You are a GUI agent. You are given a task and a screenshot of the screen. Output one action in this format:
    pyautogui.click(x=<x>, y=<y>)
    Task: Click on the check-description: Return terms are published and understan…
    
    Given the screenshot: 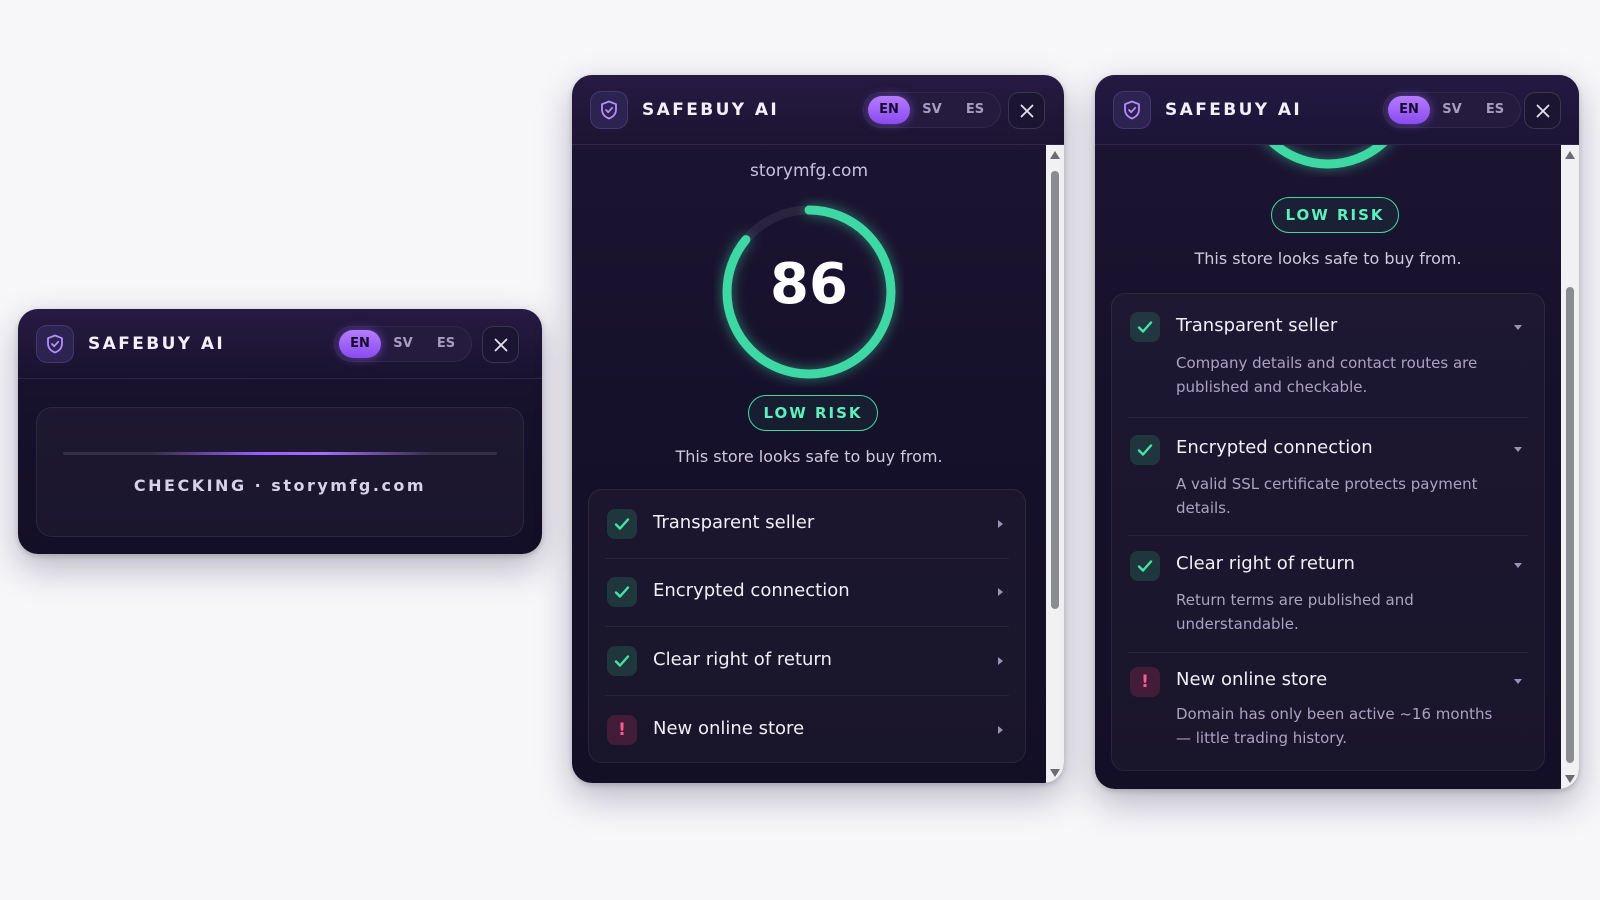 What is the action you would take?
    pyautogui.click(x=1295, y=612)
    